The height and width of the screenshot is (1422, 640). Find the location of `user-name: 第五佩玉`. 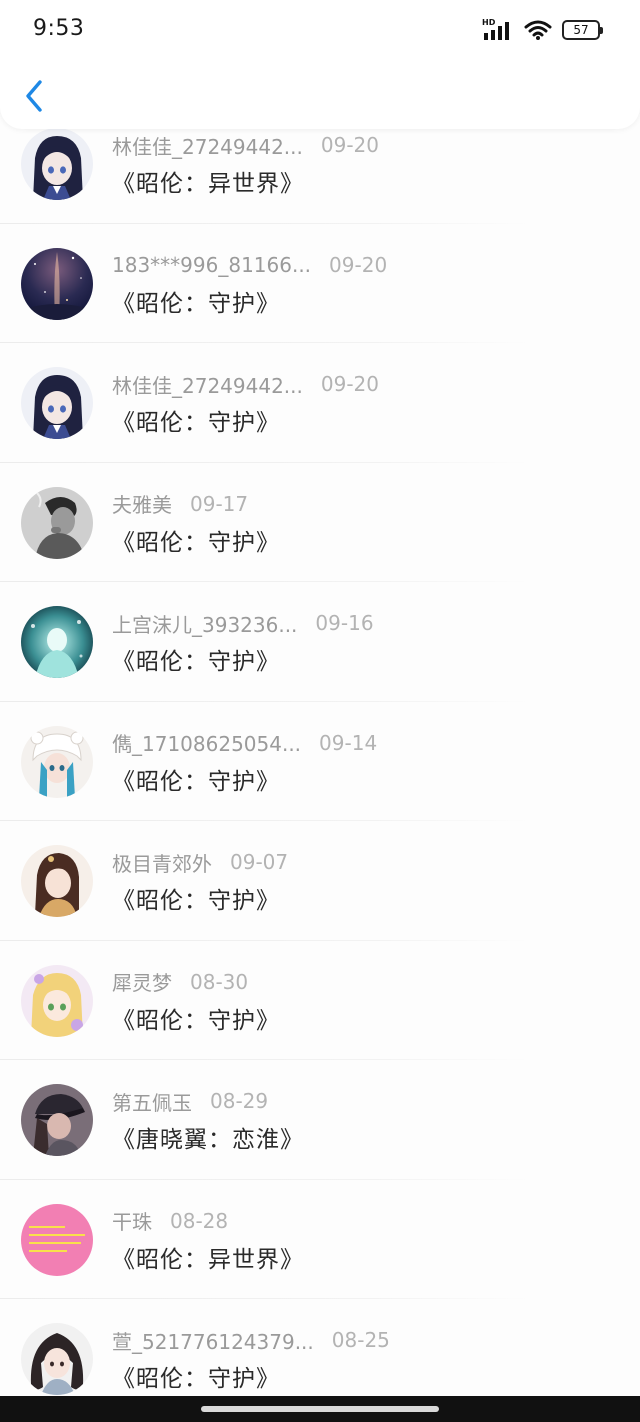

user-name: 第五佩玉 is located at coordinates (152, 1101).